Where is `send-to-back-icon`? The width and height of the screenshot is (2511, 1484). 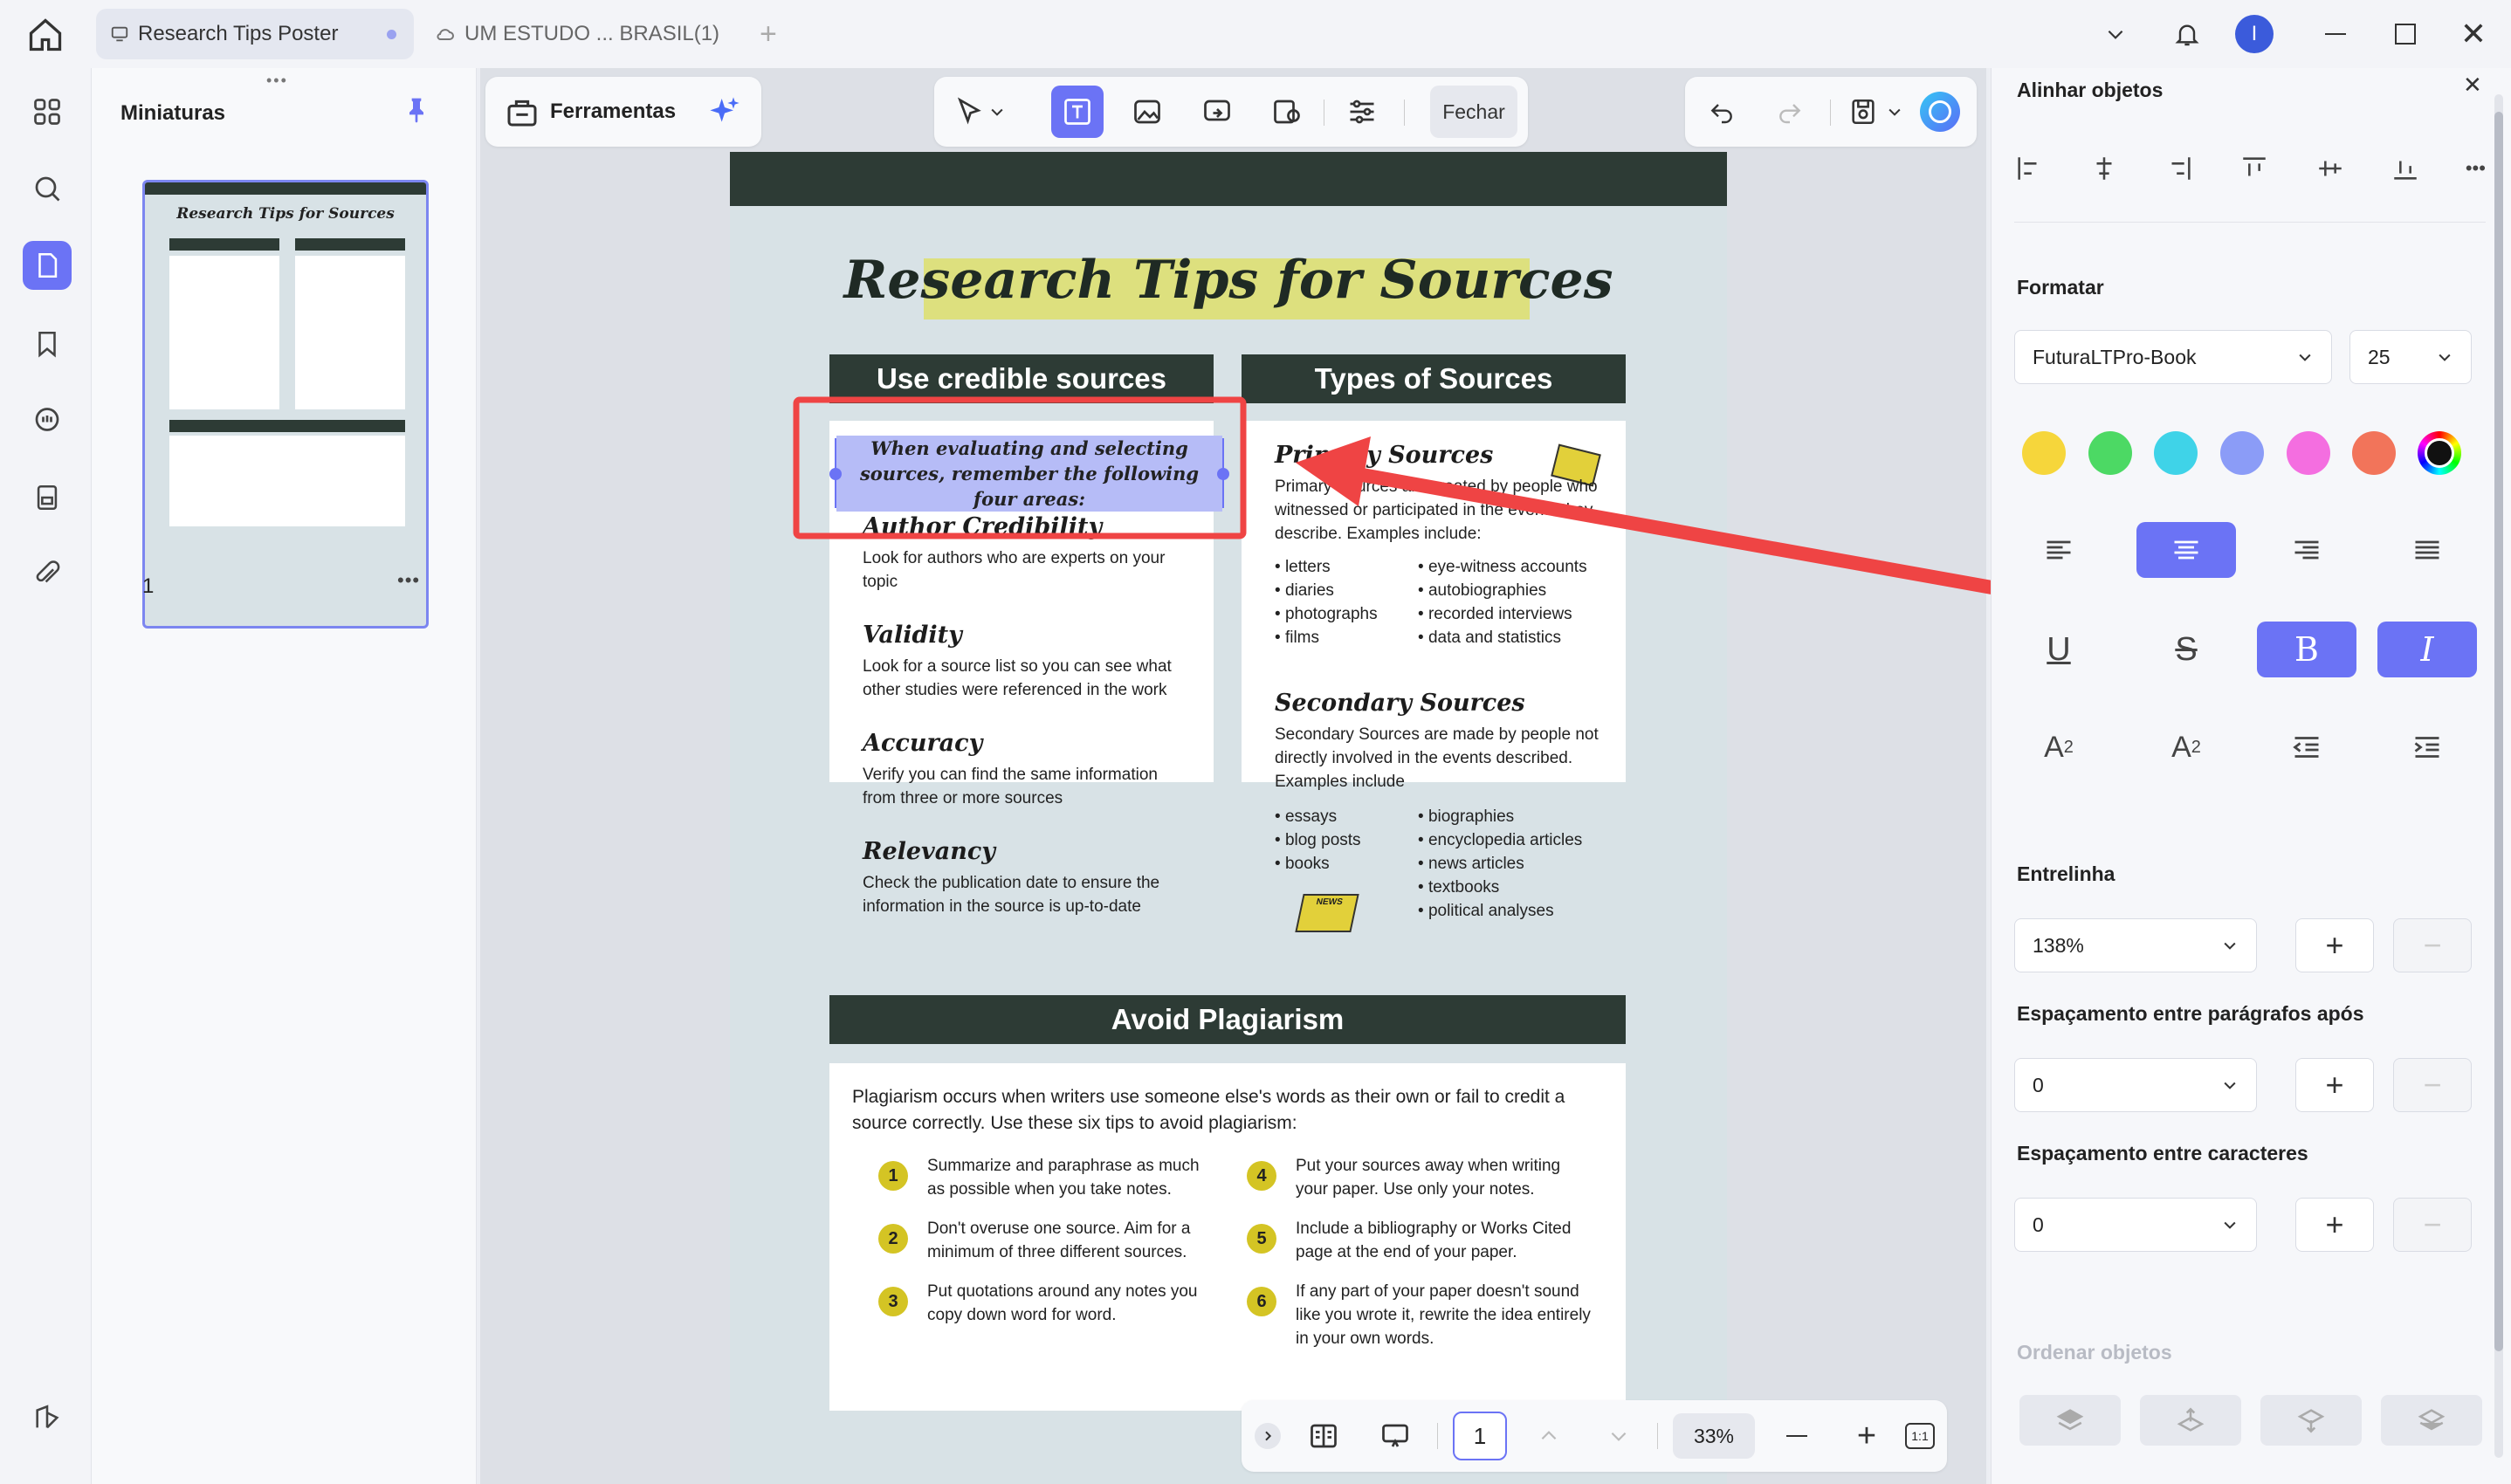
send-to-back-icon is located at coordinates (2431, 1421).